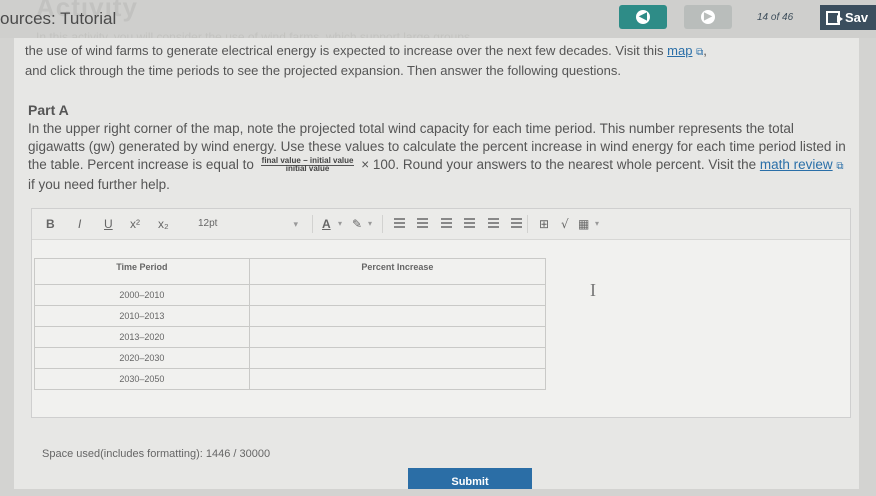 This screenshot has width=876, height=496. I want to click on arrow-right-circle-icon: ▶, so click(708, 17).